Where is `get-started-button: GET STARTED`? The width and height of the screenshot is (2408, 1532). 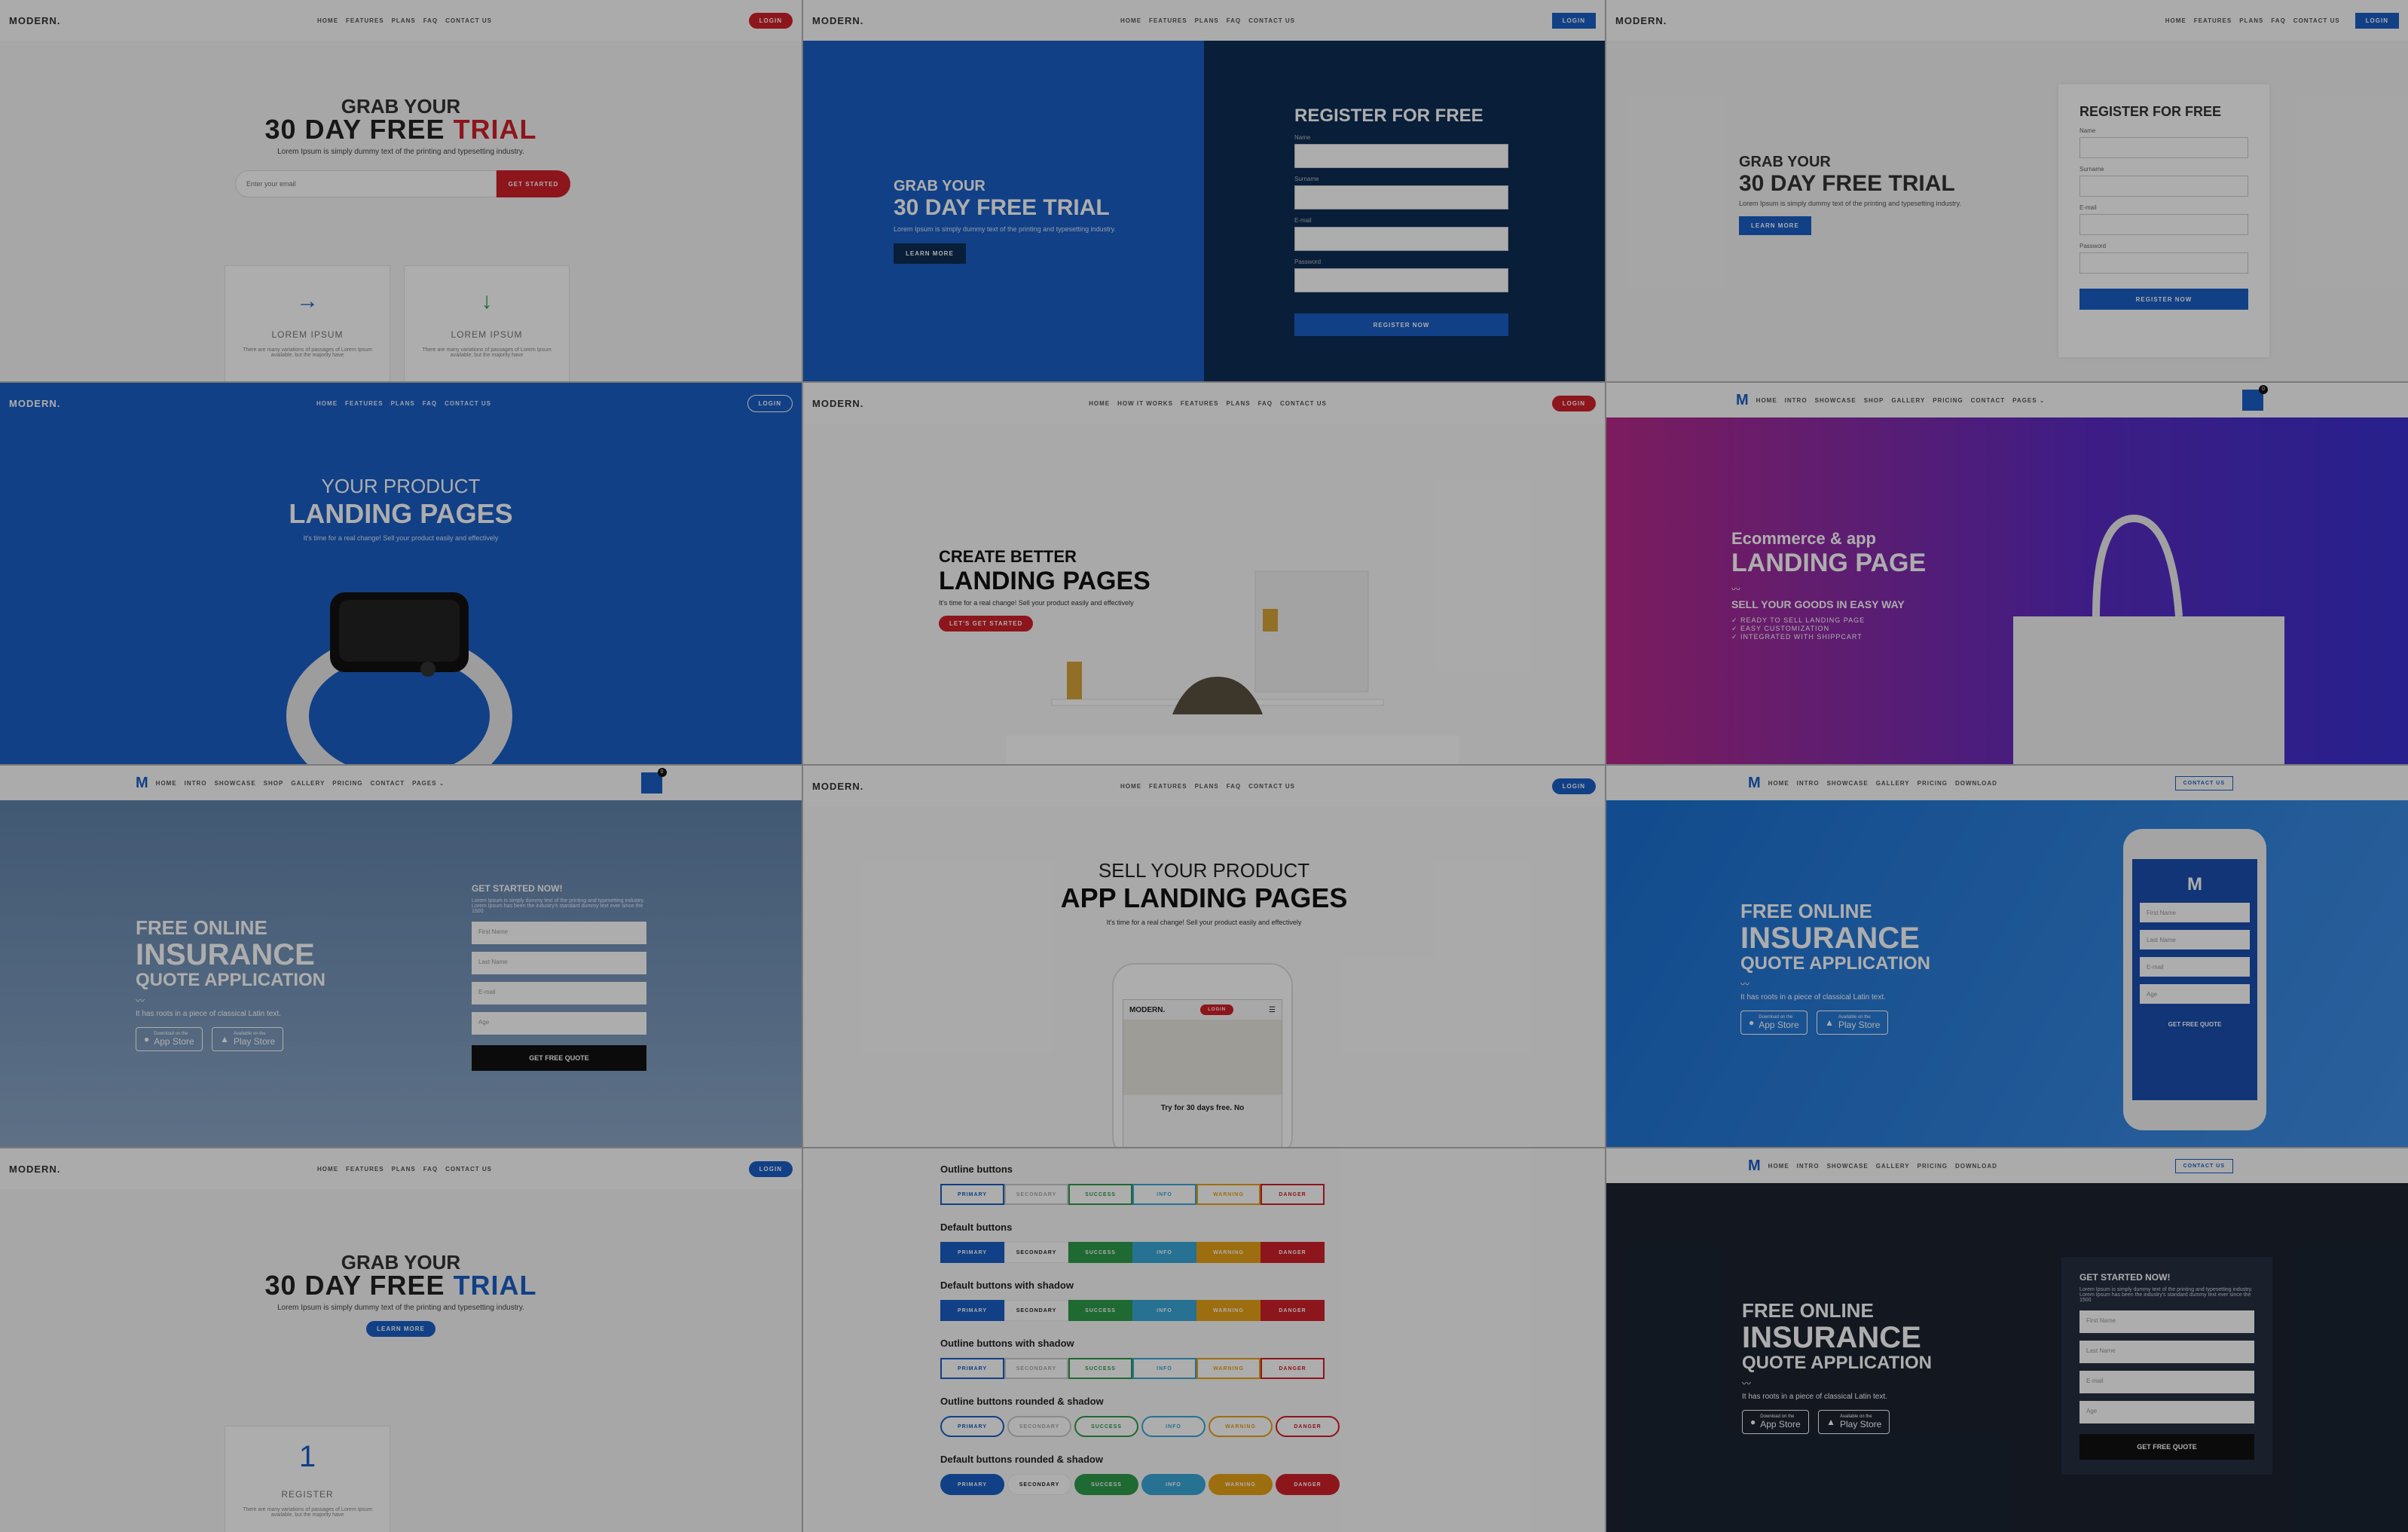 get-started-button: GET STARTED is located at coordinates (533, 183).